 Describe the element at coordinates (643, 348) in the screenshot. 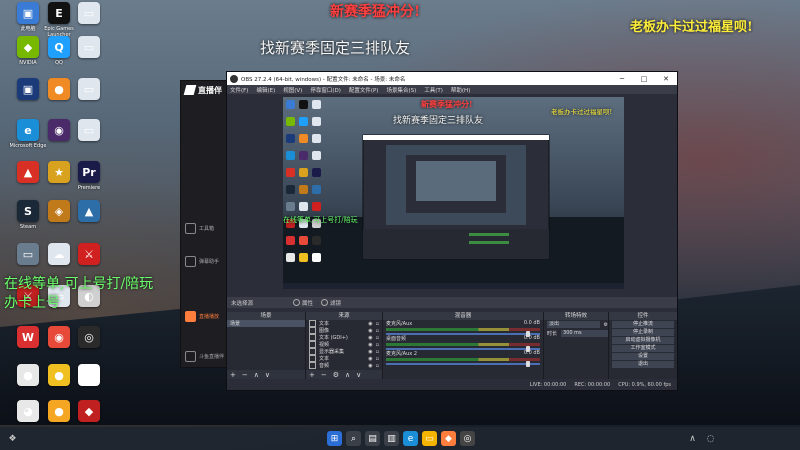

I see `control-button: 工作室模式` at that location.